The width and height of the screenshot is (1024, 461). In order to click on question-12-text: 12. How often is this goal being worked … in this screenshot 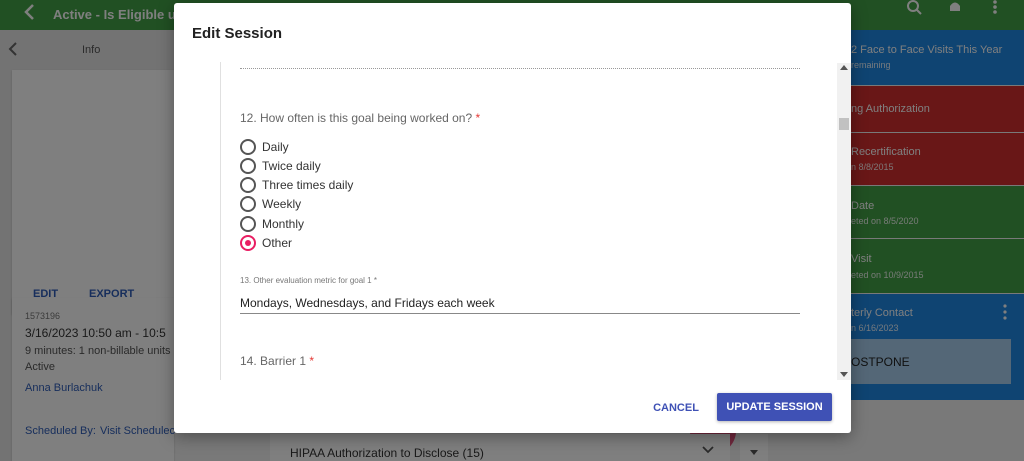, I will do `click(356, 118)`.